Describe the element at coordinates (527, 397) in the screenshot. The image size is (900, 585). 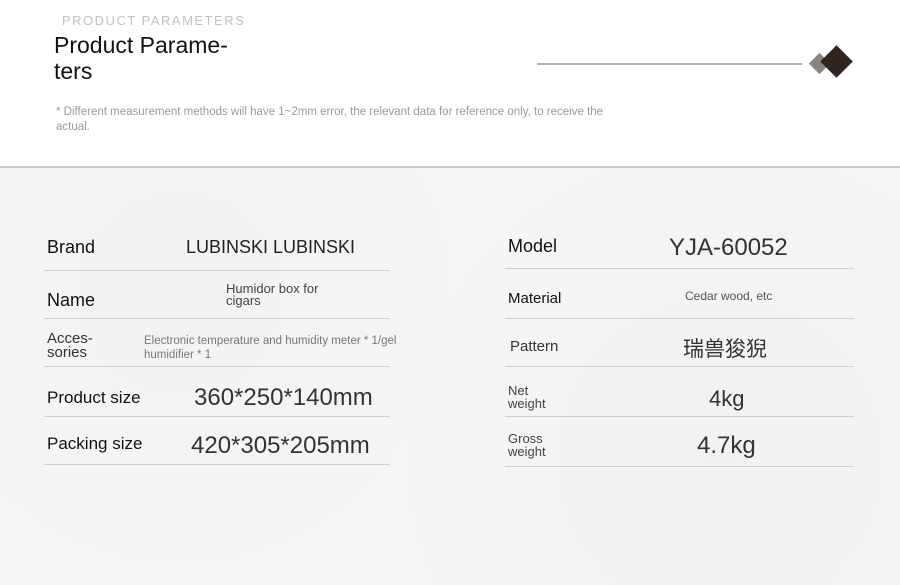
I see `param-label: Net weight` at that location.